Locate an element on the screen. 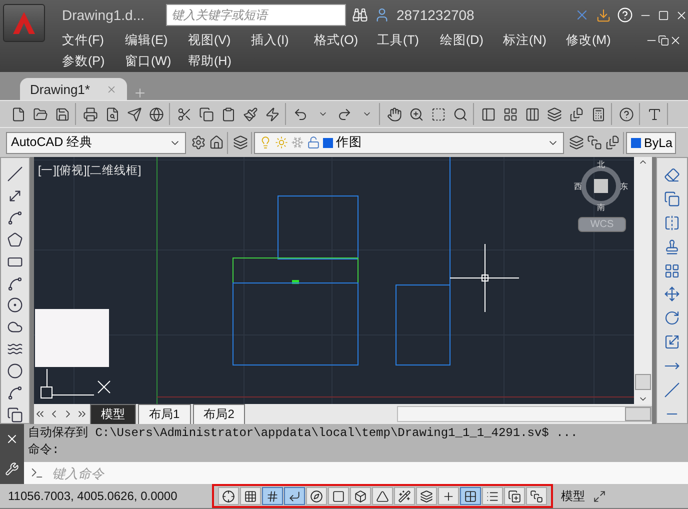 This screenshot has width=688, height=509. wrench-icon is located at coordinates (12, 469).